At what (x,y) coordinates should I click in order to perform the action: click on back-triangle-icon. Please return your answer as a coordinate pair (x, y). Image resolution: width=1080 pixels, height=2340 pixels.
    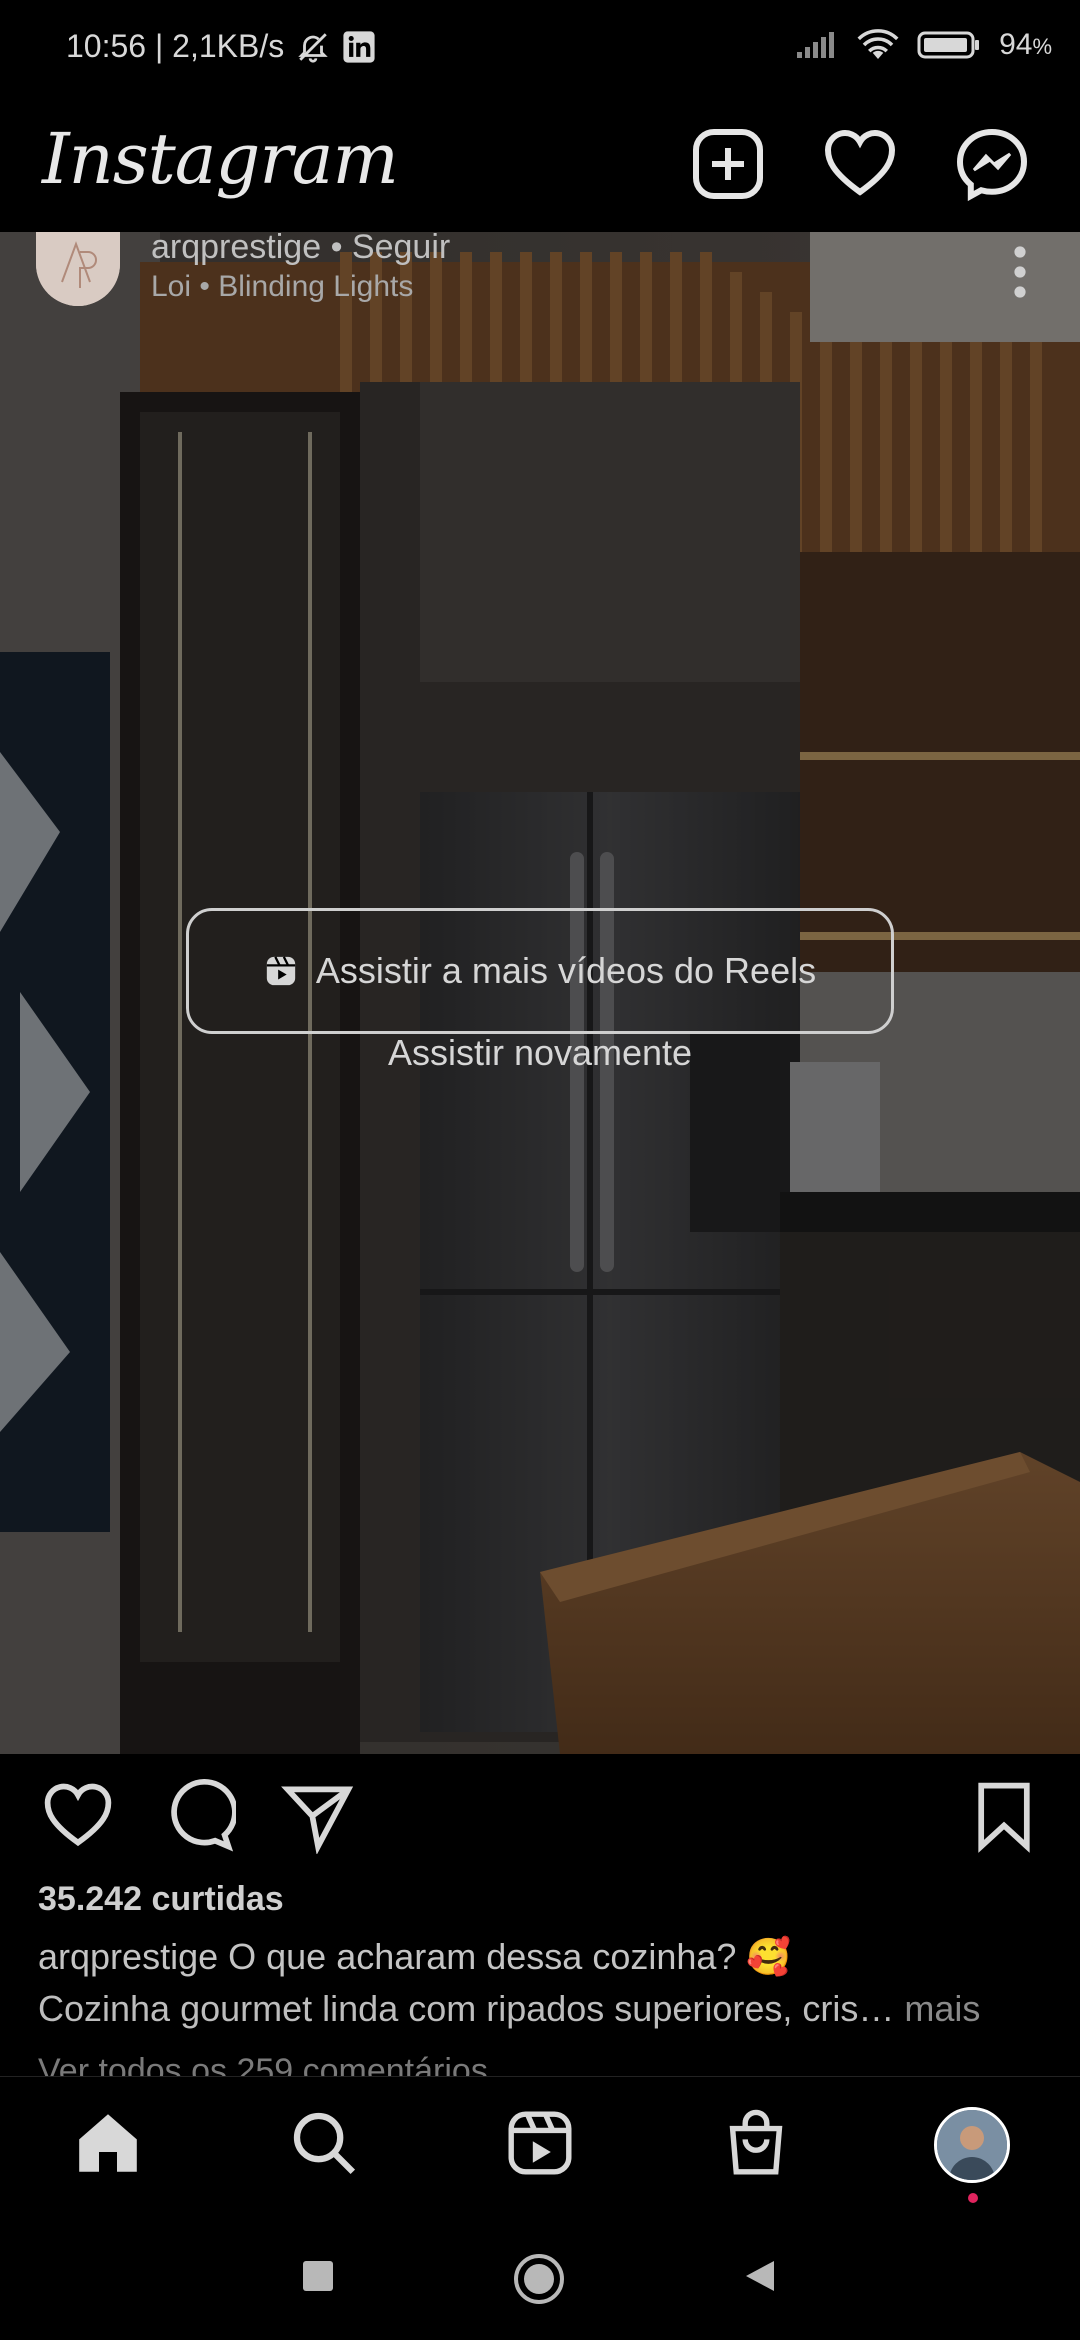
    Looking at the image, I should click on (760, 2276).